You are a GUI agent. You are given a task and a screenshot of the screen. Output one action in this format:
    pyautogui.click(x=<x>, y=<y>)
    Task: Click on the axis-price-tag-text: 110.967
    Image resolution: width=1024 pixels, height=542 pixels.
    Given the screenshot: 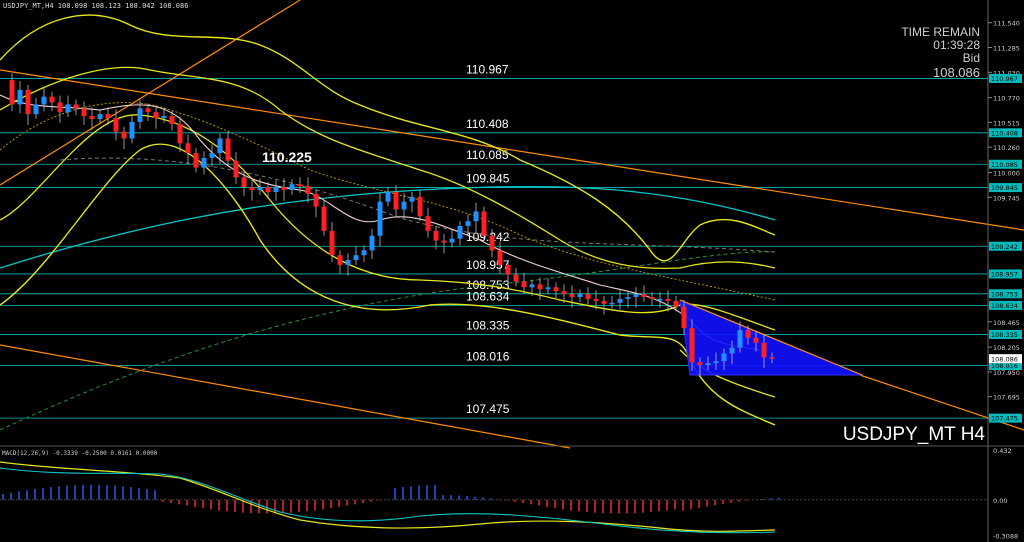 What is the action you would take?
    pyautogui.click(x=1004, y=79)
    